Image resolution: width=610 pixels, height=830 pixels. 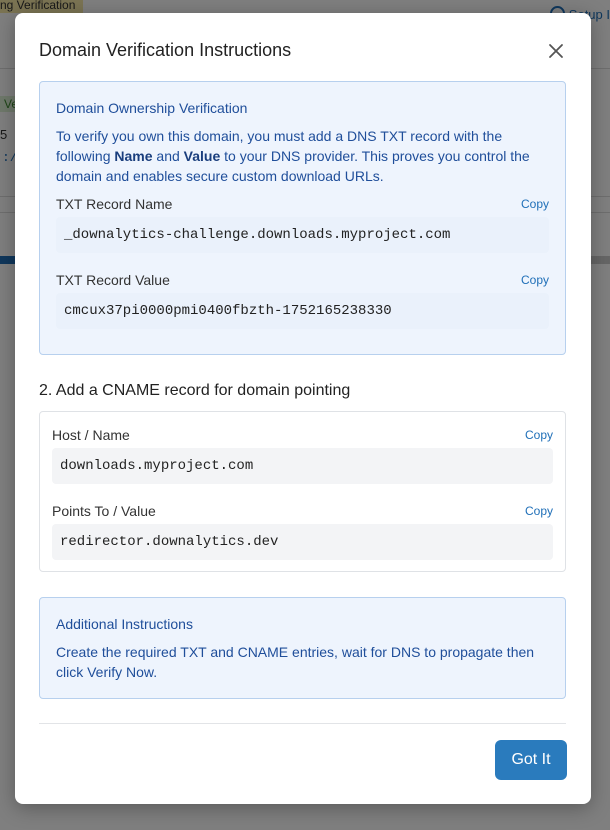 What do you see at coordinates (104, 511) in the screenshot?
I see `points-to-label: Points To / Value` at bounding box center [104, 511].